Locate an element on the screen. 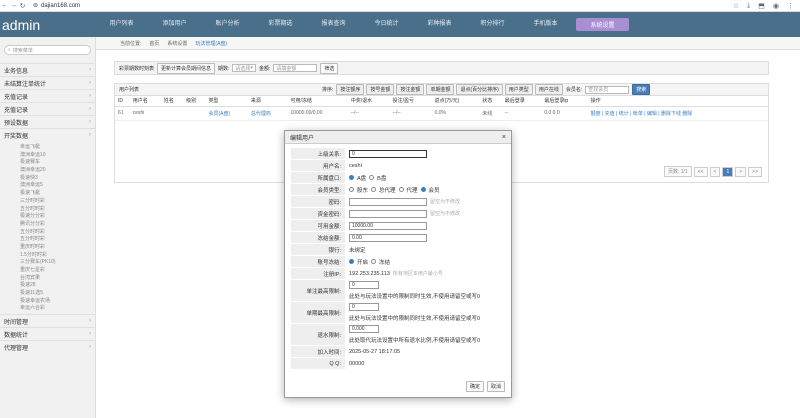  sort-button-5: 用户类型 is located at coordinates (518, 89).